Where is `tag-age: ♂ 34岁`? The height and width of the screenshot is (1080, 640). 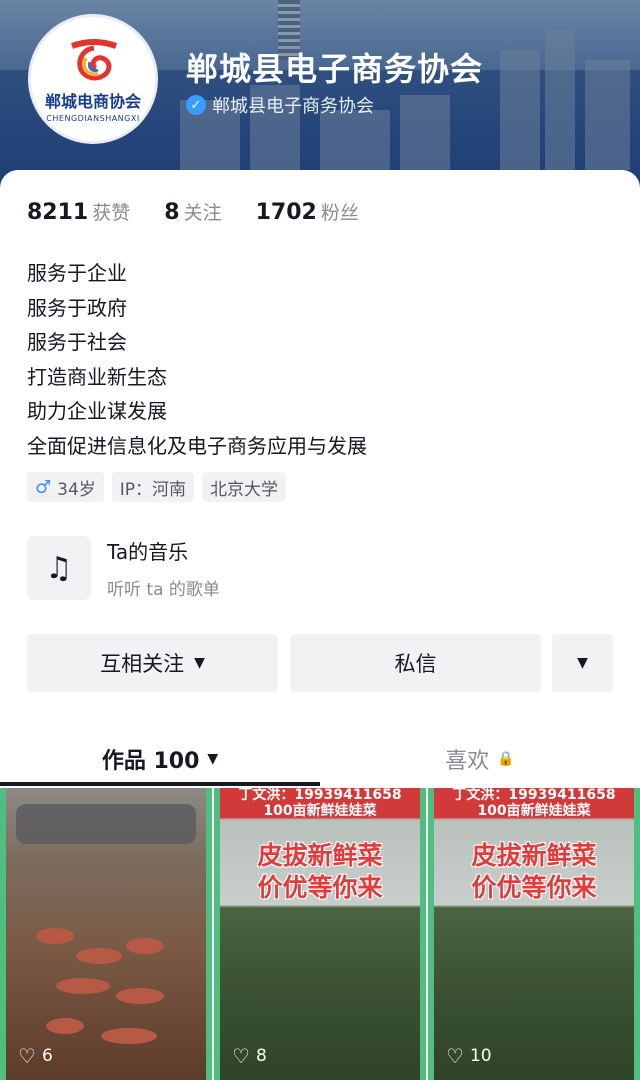 tag-age: ♂ 34岁 is located at coordinates (65, 487).